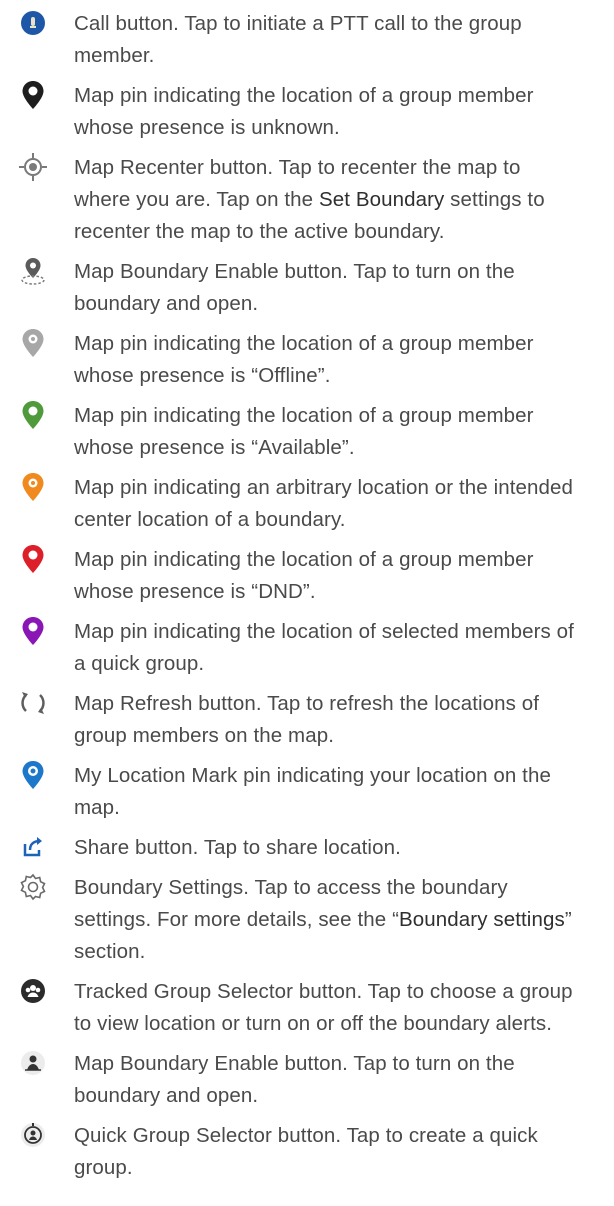 Image resolution: width=614 pixels, height=1206 pixels. Describe the element at coordinates (33, 559) in the screenshot. I see `map-pin-dnd-icon` at that location.